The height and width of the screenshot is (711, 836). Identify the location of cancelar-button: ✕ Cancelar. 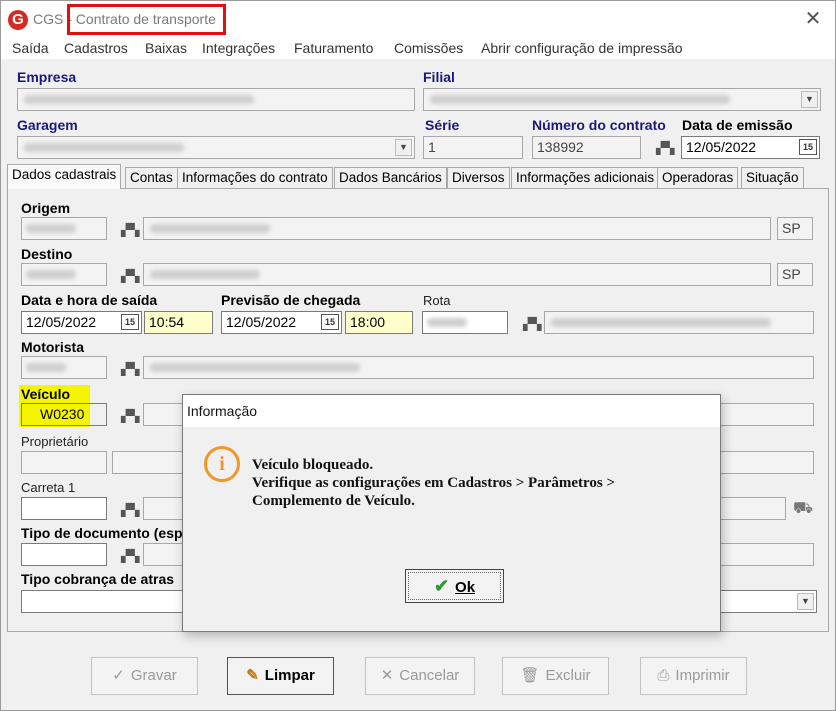
(420, 676).